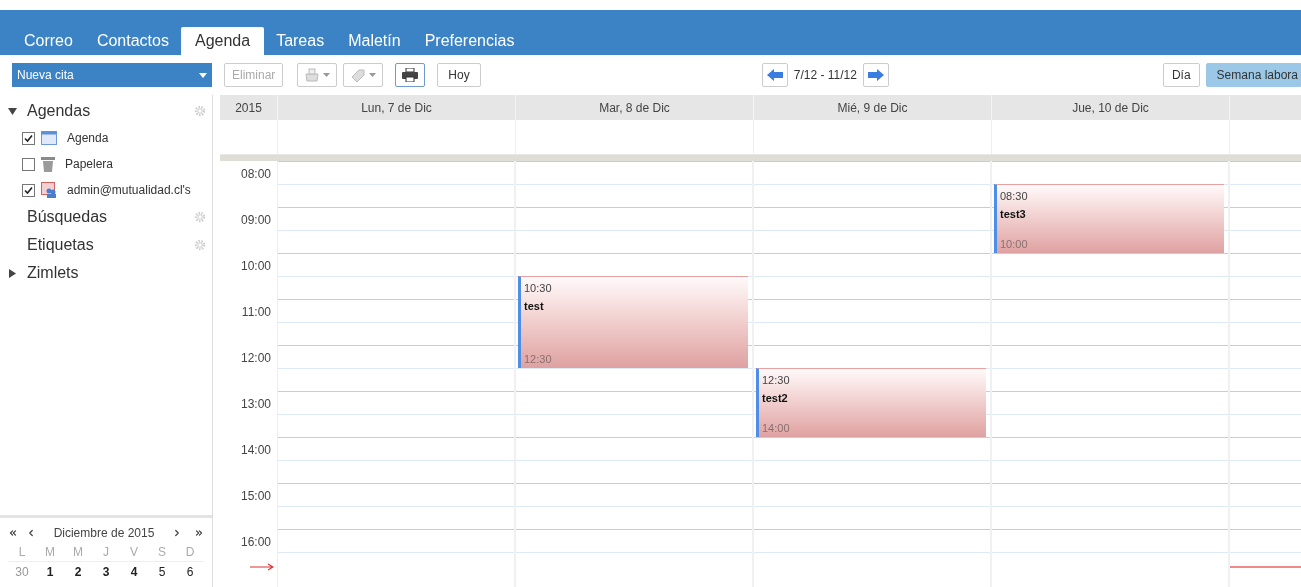  What do you see at coordinates (49, 138) in the screenshot?
I see `calendar-icon` at bounding box center [49, 138].